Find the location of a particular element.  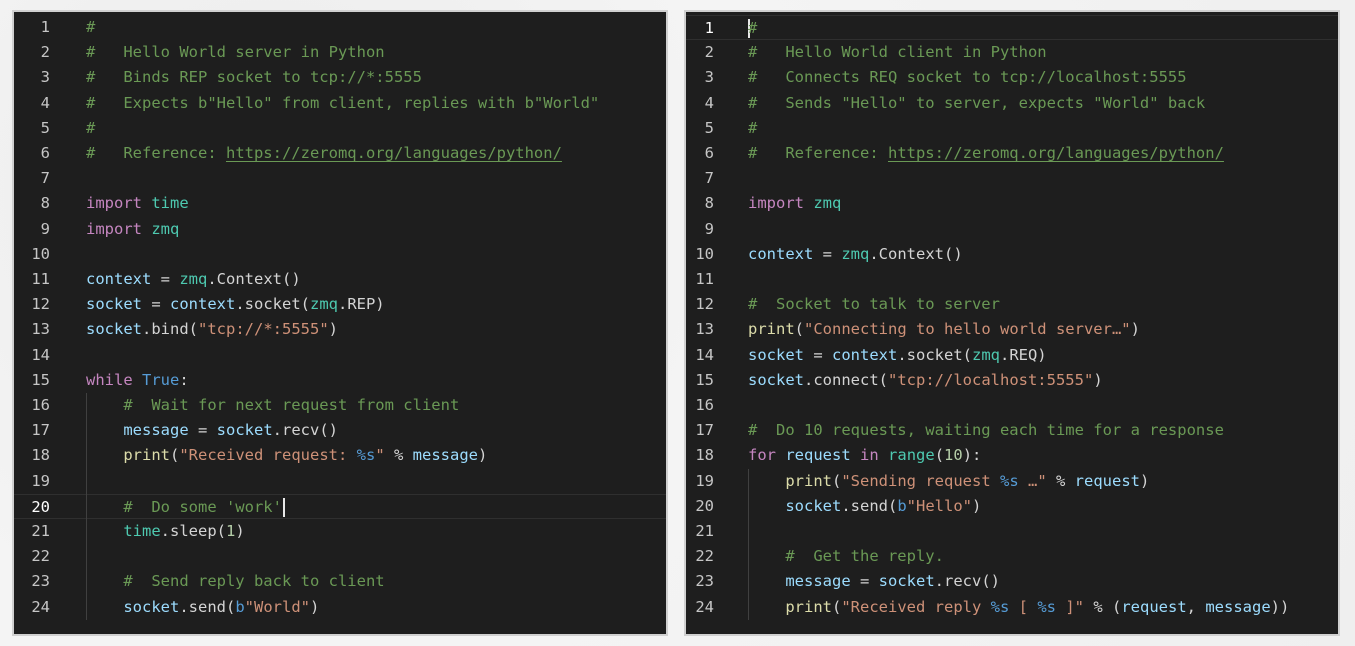

code-line: 23 message = socket.recv() is located at coordinates (1012, 581).